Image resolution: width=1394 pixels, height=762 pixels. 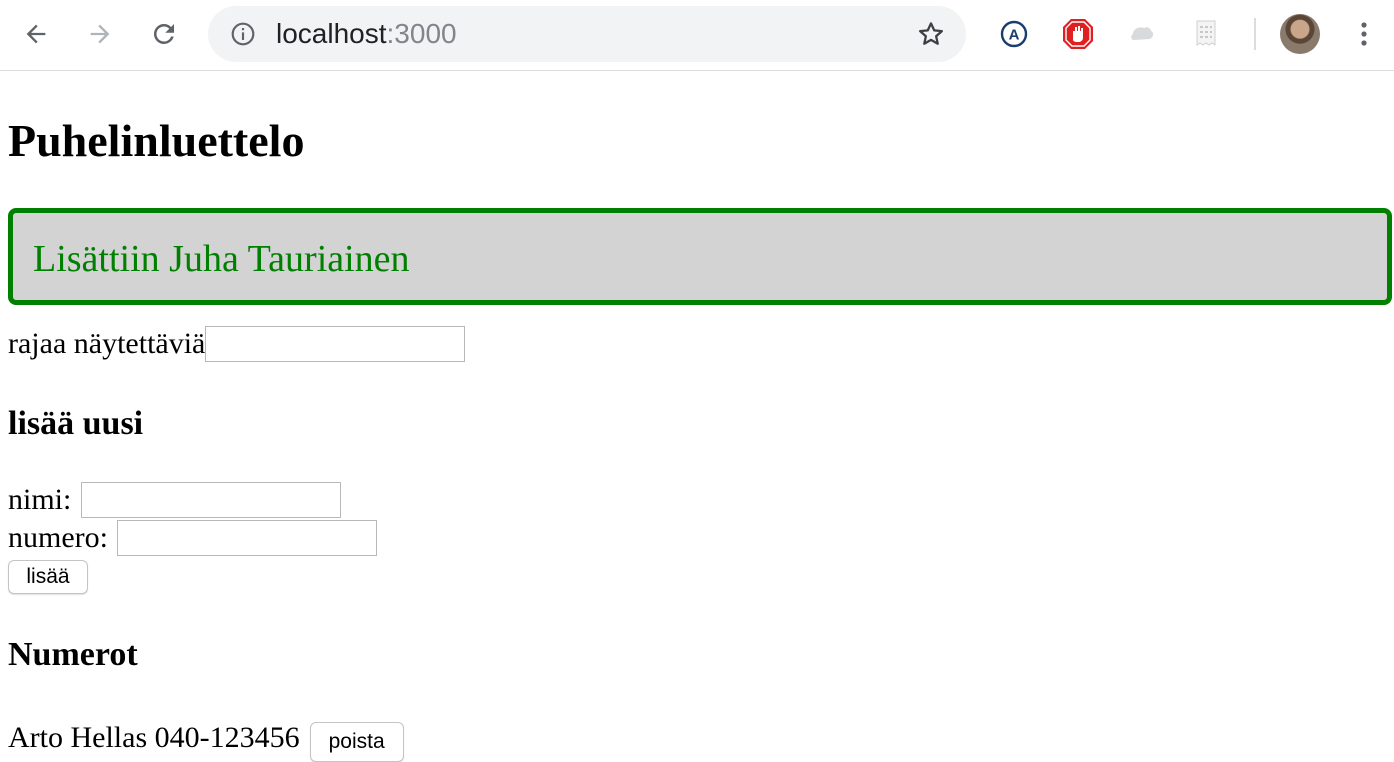 I want to click on address-bar: localhost:3000, so click(x=587, y=34).